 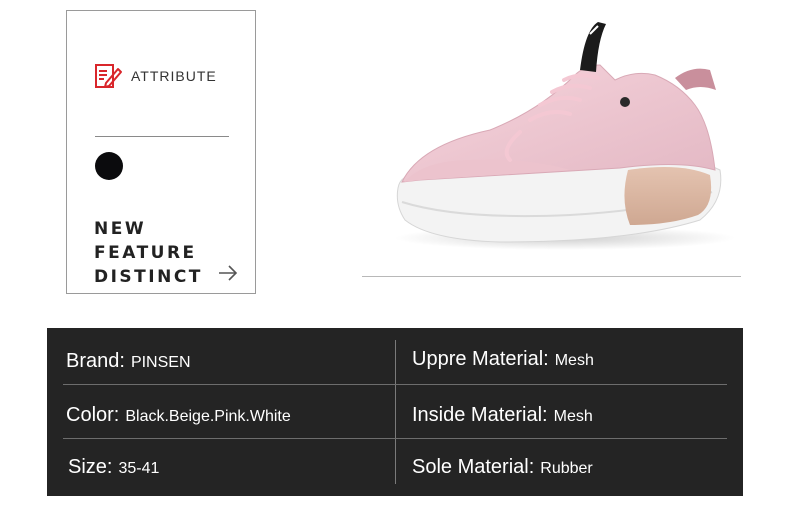 What do you see at coordinates (113, 471) in the screenshot?
I see `spec-size: Size: 35-41` at bounding box center [113, 471].